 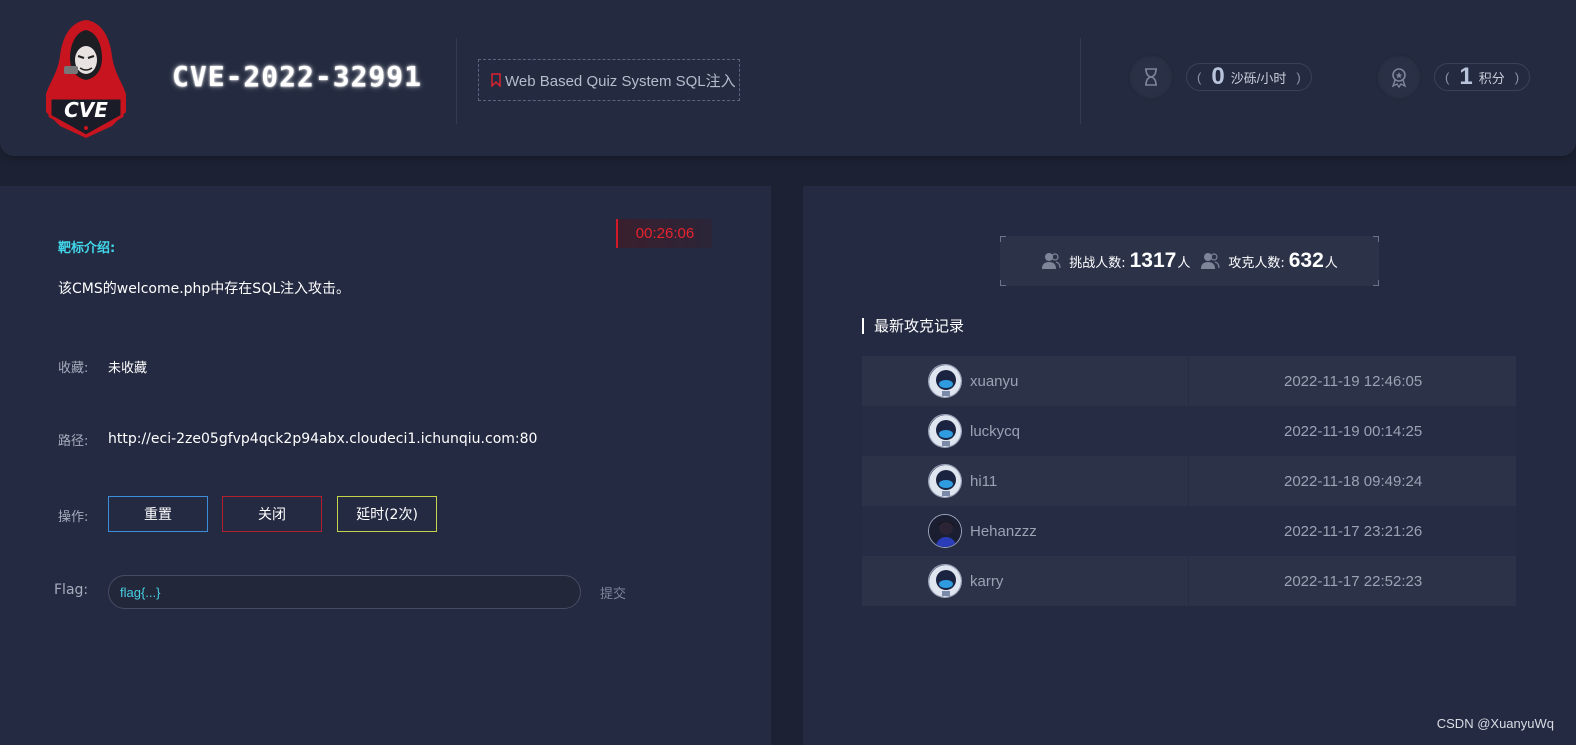 What do you see at coordinates (1189, 431) in the screenshot?
I see `table-row: luckycq 2022-11-19 00:14:25` at bounding box center [1189, 431].